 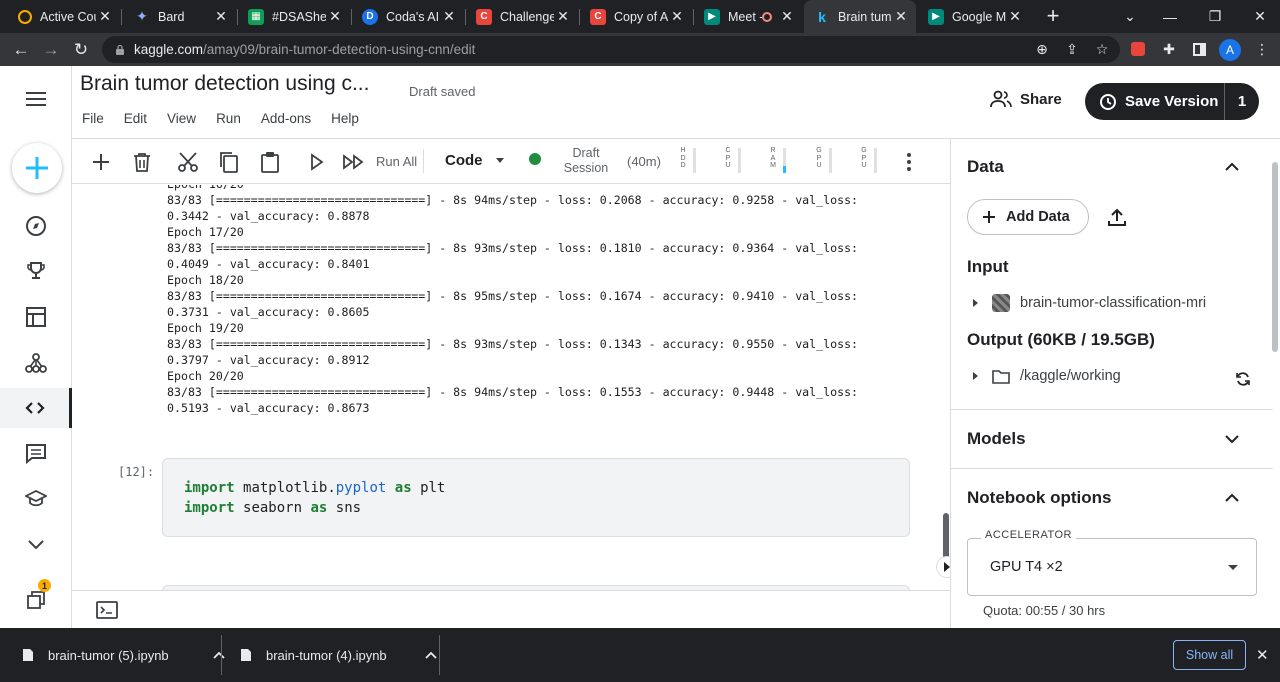 I want to click on tab-google-meet: ▶ Google Me ✕, so click(x=974, y=16).